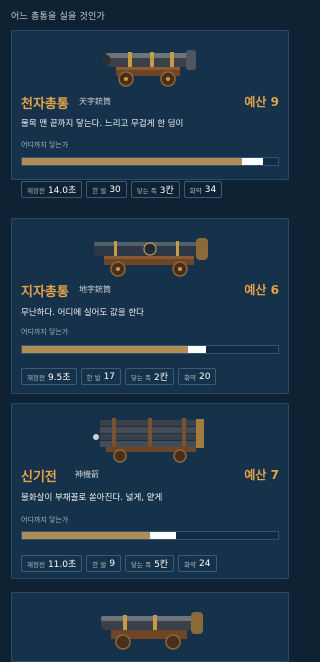  What do you see at coordinates (150, 563) in the screenshot?
I see `stat-width: 닿는 폭 5칸` at bounding box center [150, 563].